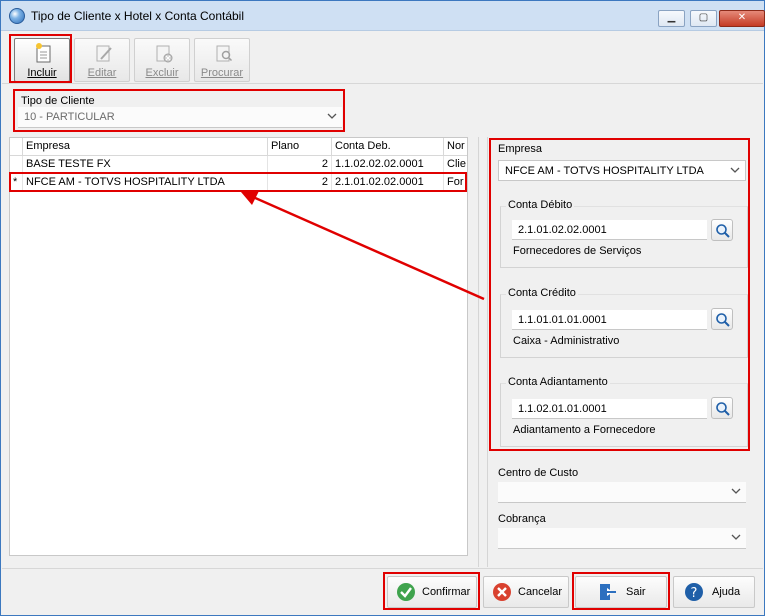 The height and width of the screenshot is (616, 765). What do you see at coordinates (363, 246) in the screenshot?
I see `annotation-arrow` at bounding box center [363, 246].